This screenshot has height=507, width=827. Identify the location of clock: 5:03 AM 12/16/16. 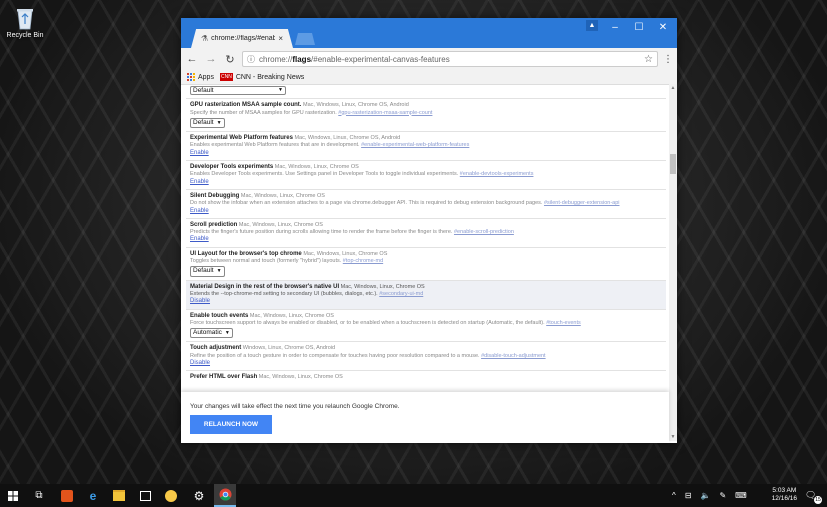
(784, 495).